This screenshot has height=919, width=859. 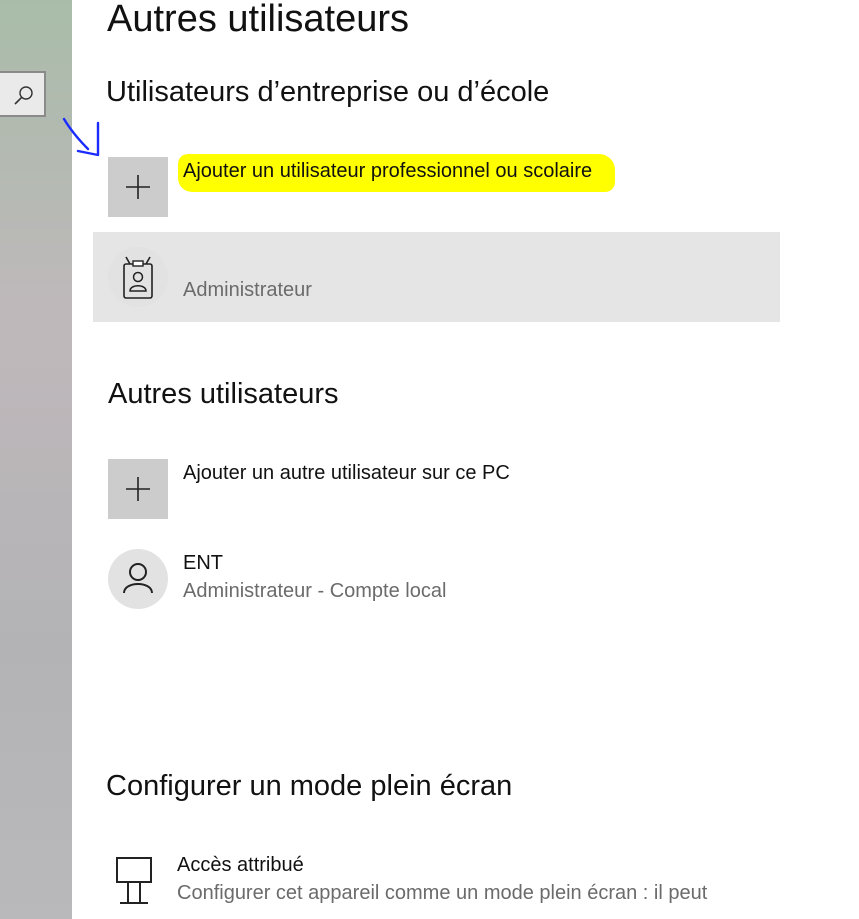 I want to click on user-avatar, so click(x=138, y=579).